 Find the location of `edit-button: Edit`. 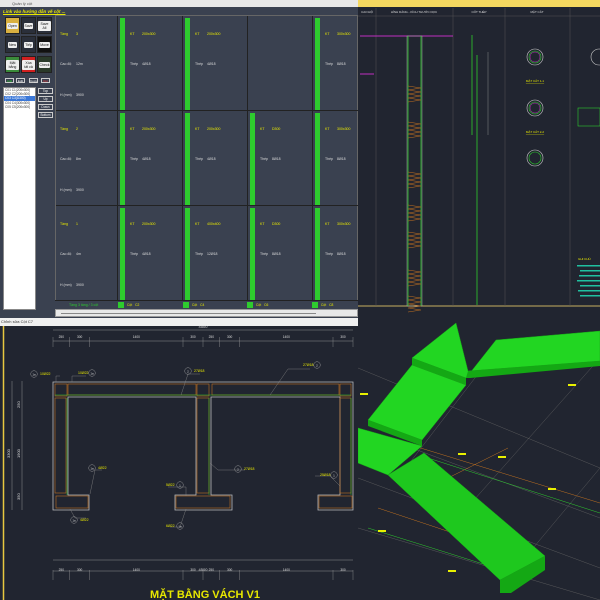

edit-button: Edit is located at coordinates (20, 80).